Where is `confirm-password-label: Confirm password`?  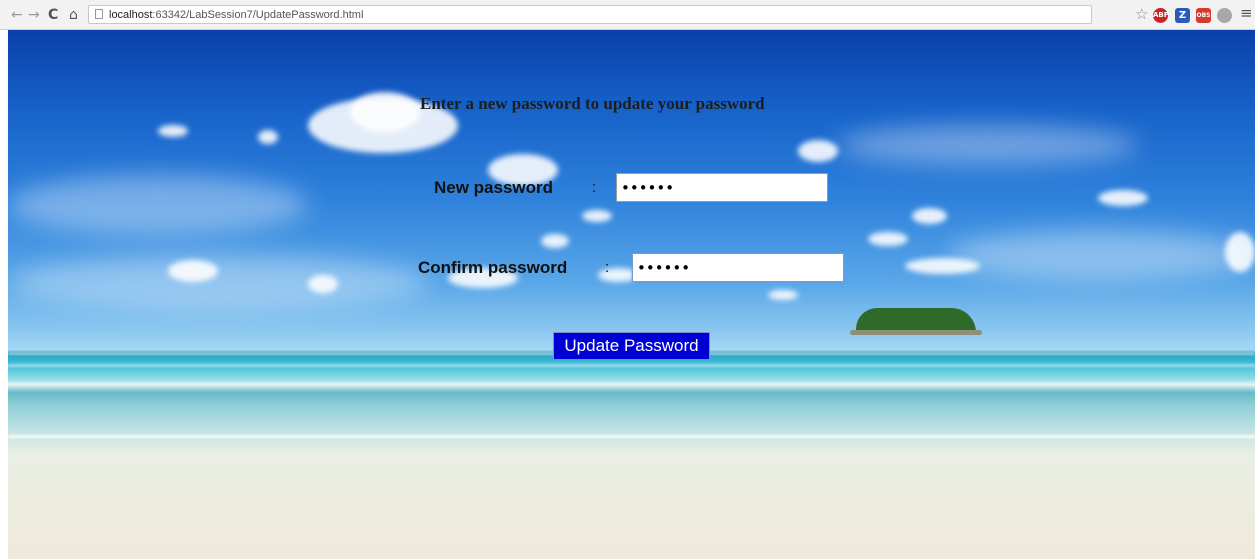 confirm-password-label: Confirm password is located at coordinates (493, 267).